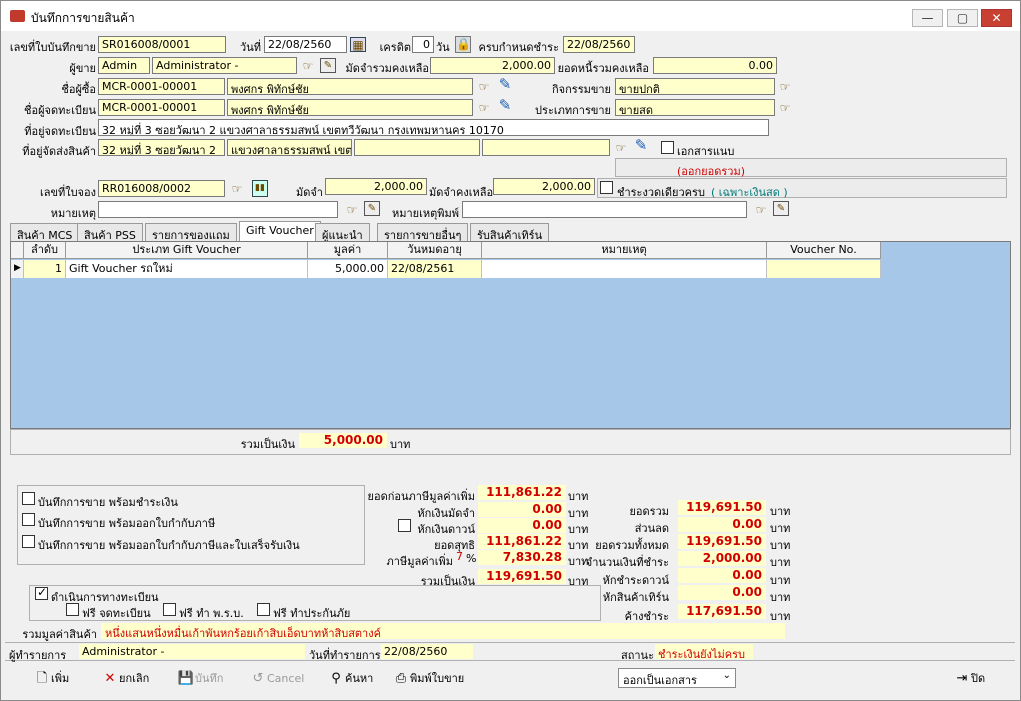 This screenshot has height=701, width=1021. Describe the element at coordinates (169, 609) in the screenshot. I see `free-act-checkbox` at that location.